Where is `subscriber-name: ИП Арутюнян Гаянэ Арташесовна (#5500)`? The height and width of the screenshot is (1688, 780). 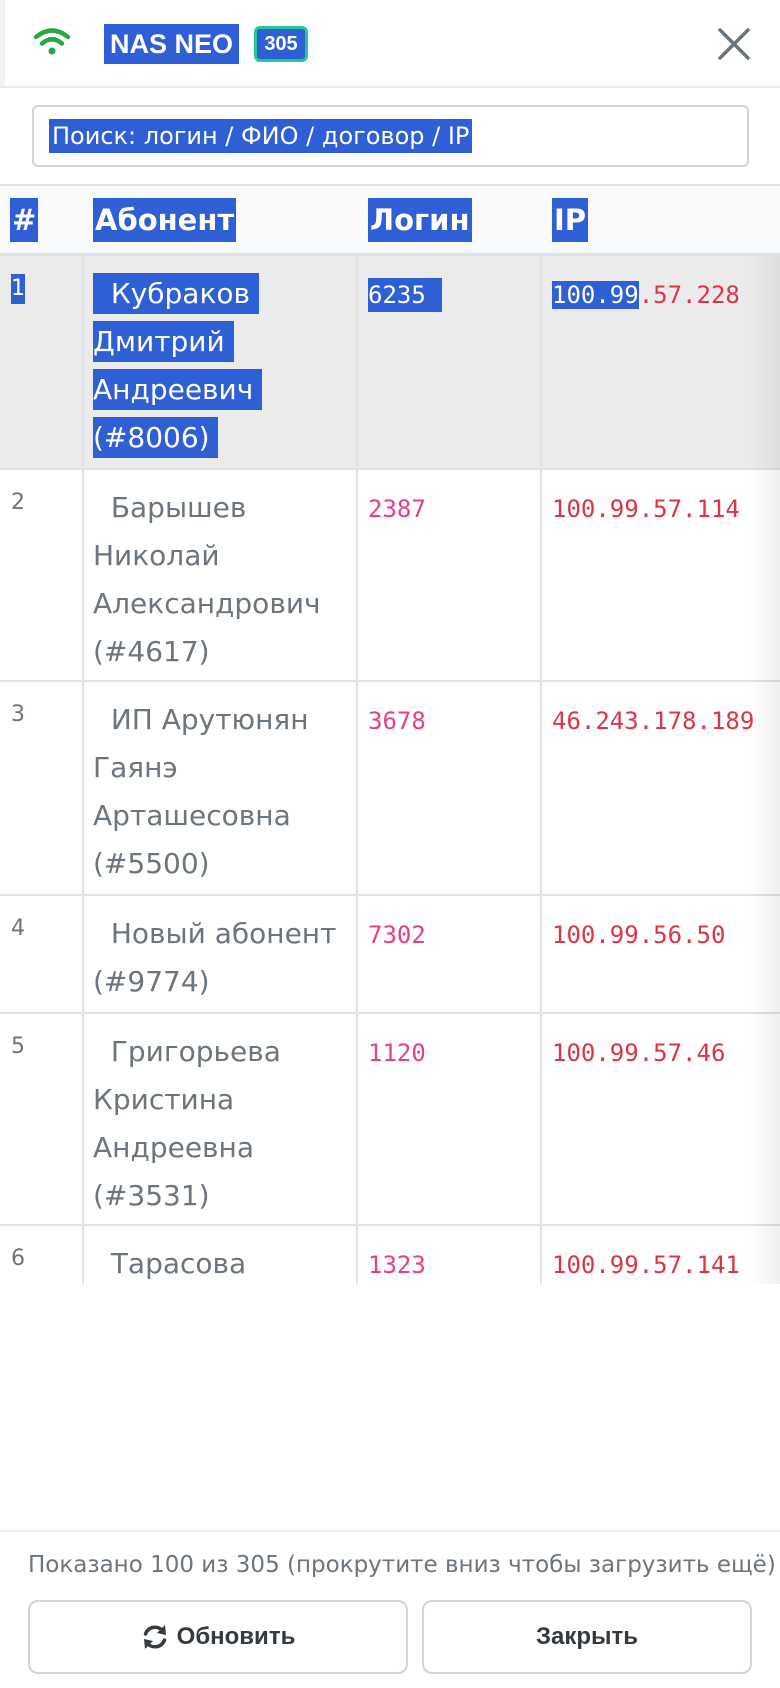 subscriber-name: ИП Арутюнян Гаянэ Арташесовна (#5500) is located at coordinates (218, 792).